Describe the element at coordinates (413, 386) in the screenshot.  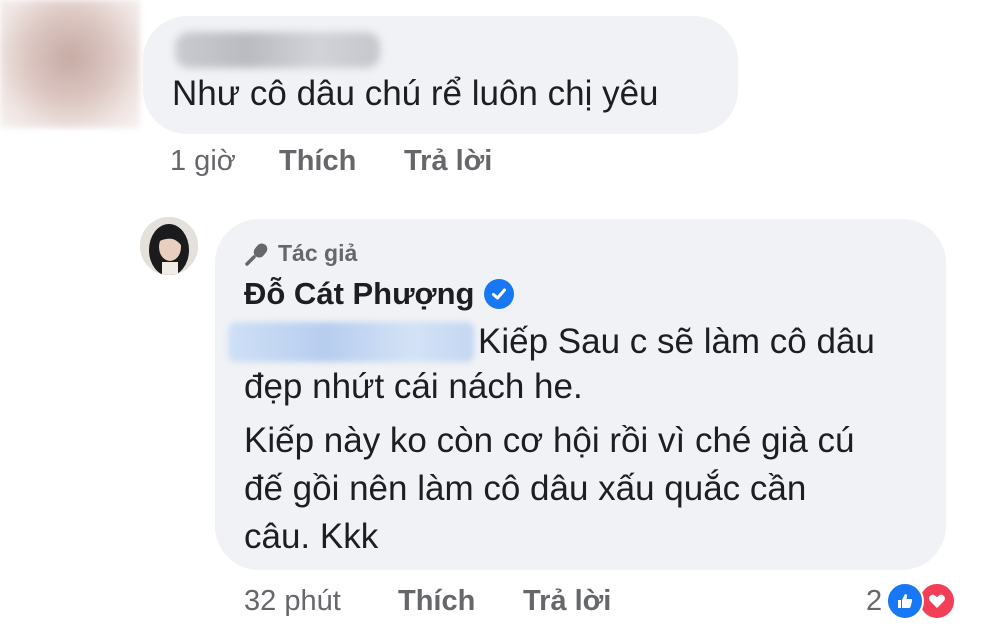
I see `reply-text-line: đẹp nhứt cái nách he.` at that location.